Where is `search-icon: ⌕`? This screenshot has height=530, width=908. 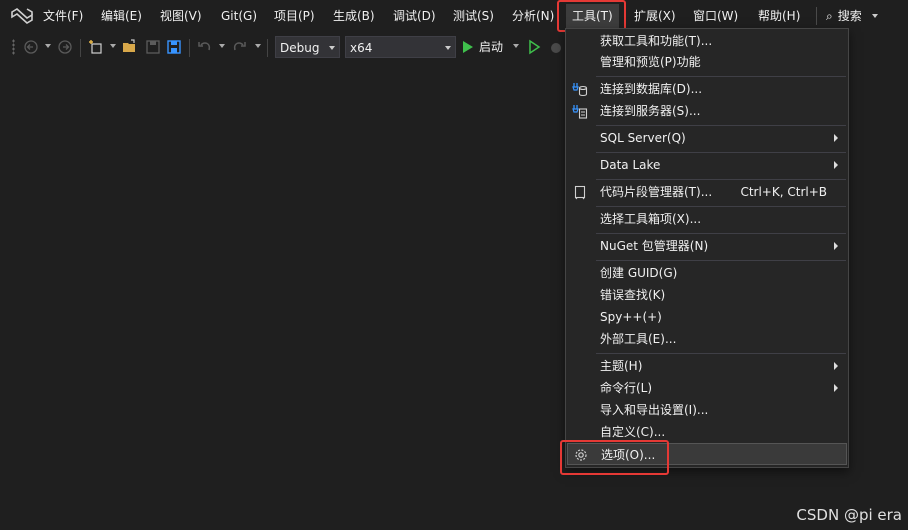
search-icon: ⌕ is located at coordinates (829, 16).